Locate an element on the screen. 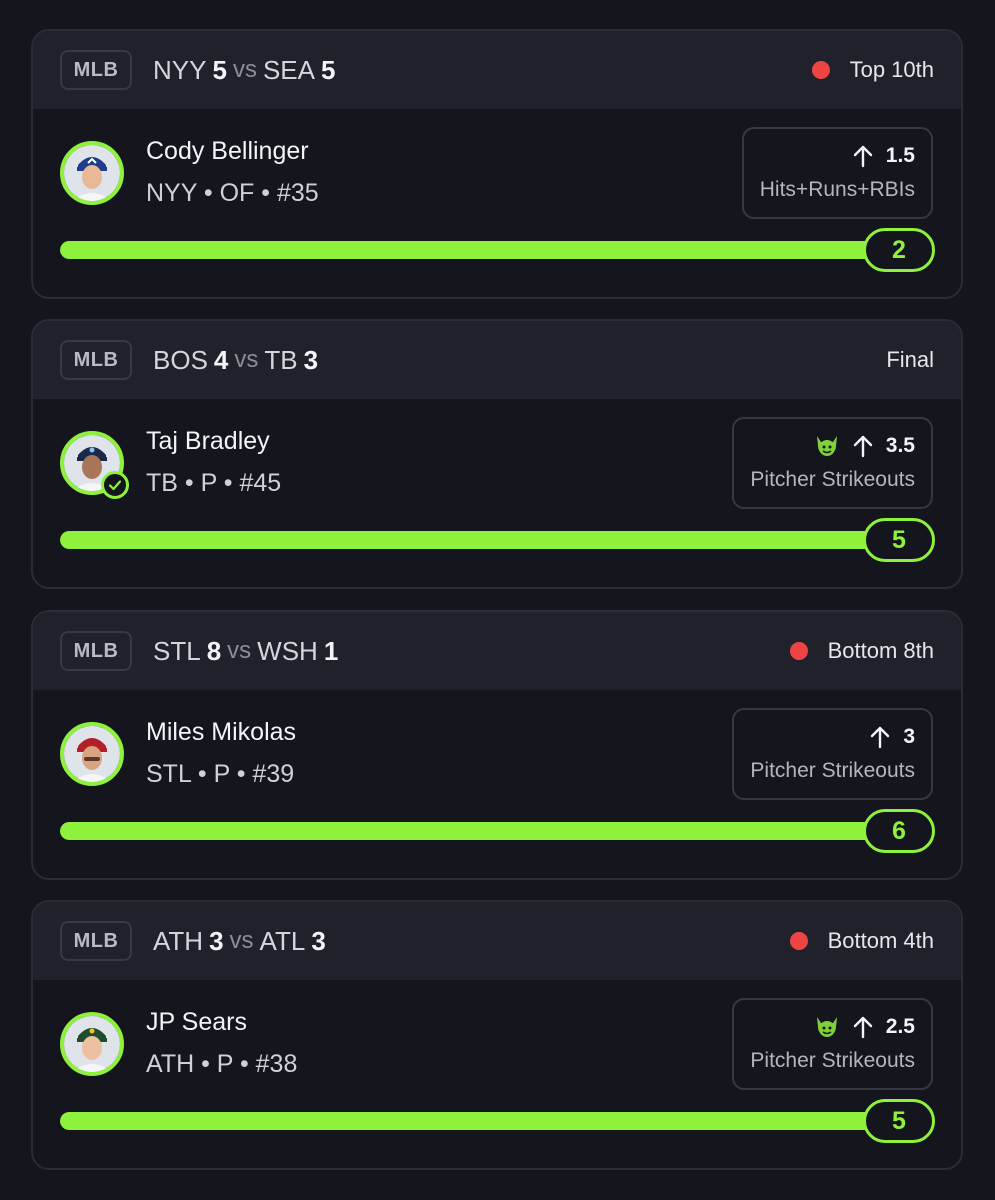 This screenshot has width=995, height=1200. player-meta: ATH • P • #38 is located at coordinates (222, 1064).